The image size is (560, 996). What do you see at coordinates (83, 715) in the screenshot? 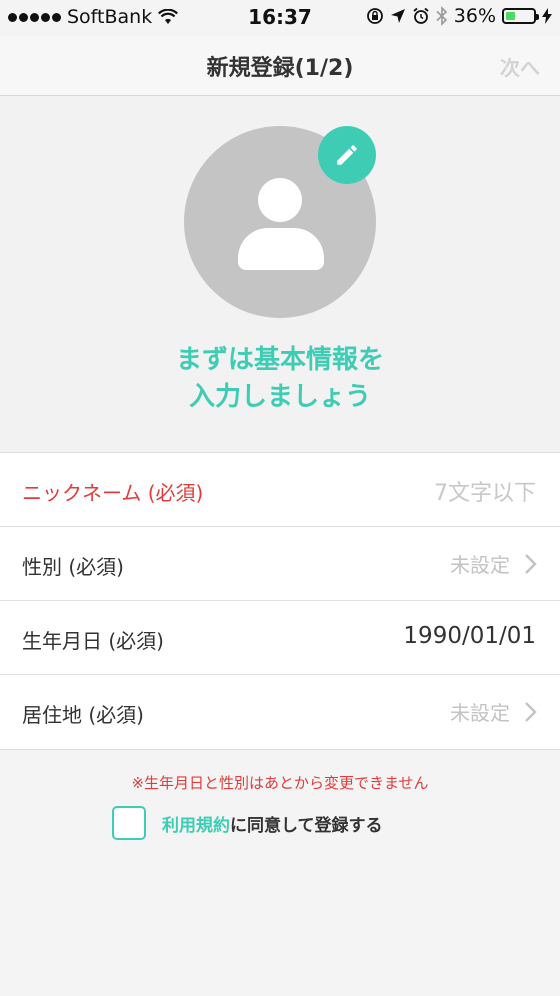
I see `residence-label: 居住地 (必須)` at bounding box center [83, 715].